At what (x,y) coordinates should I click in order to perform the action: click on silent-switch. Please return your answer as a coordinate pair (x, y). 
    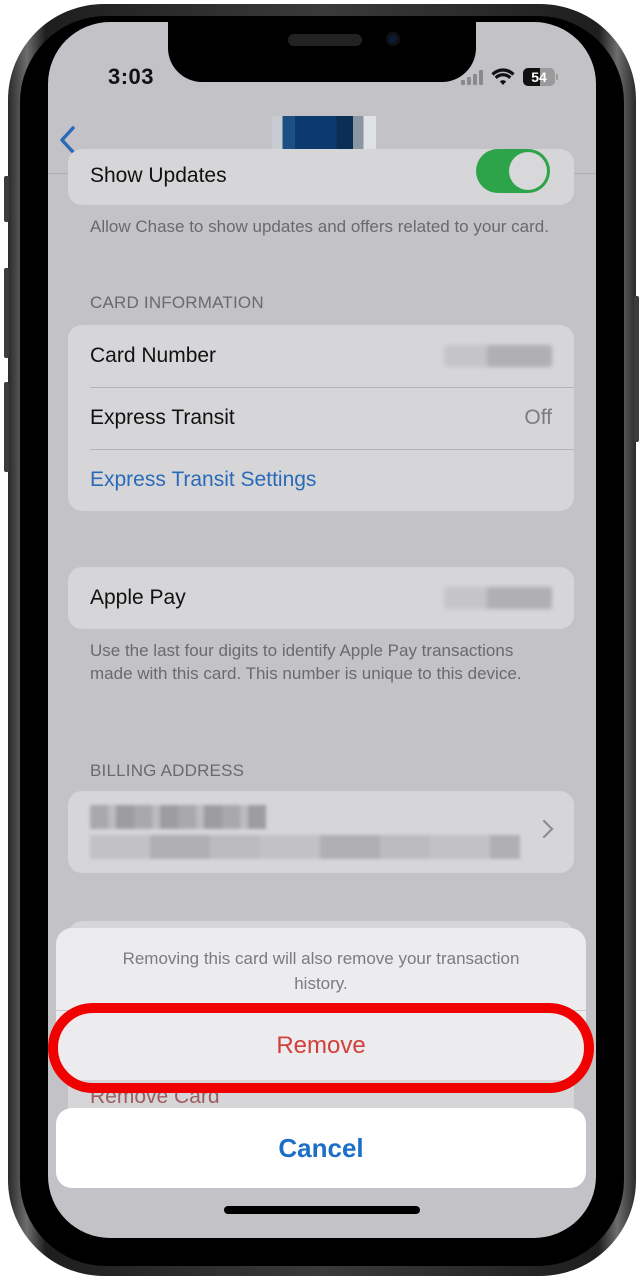
    Looking at the image, I should click on (6, 199).